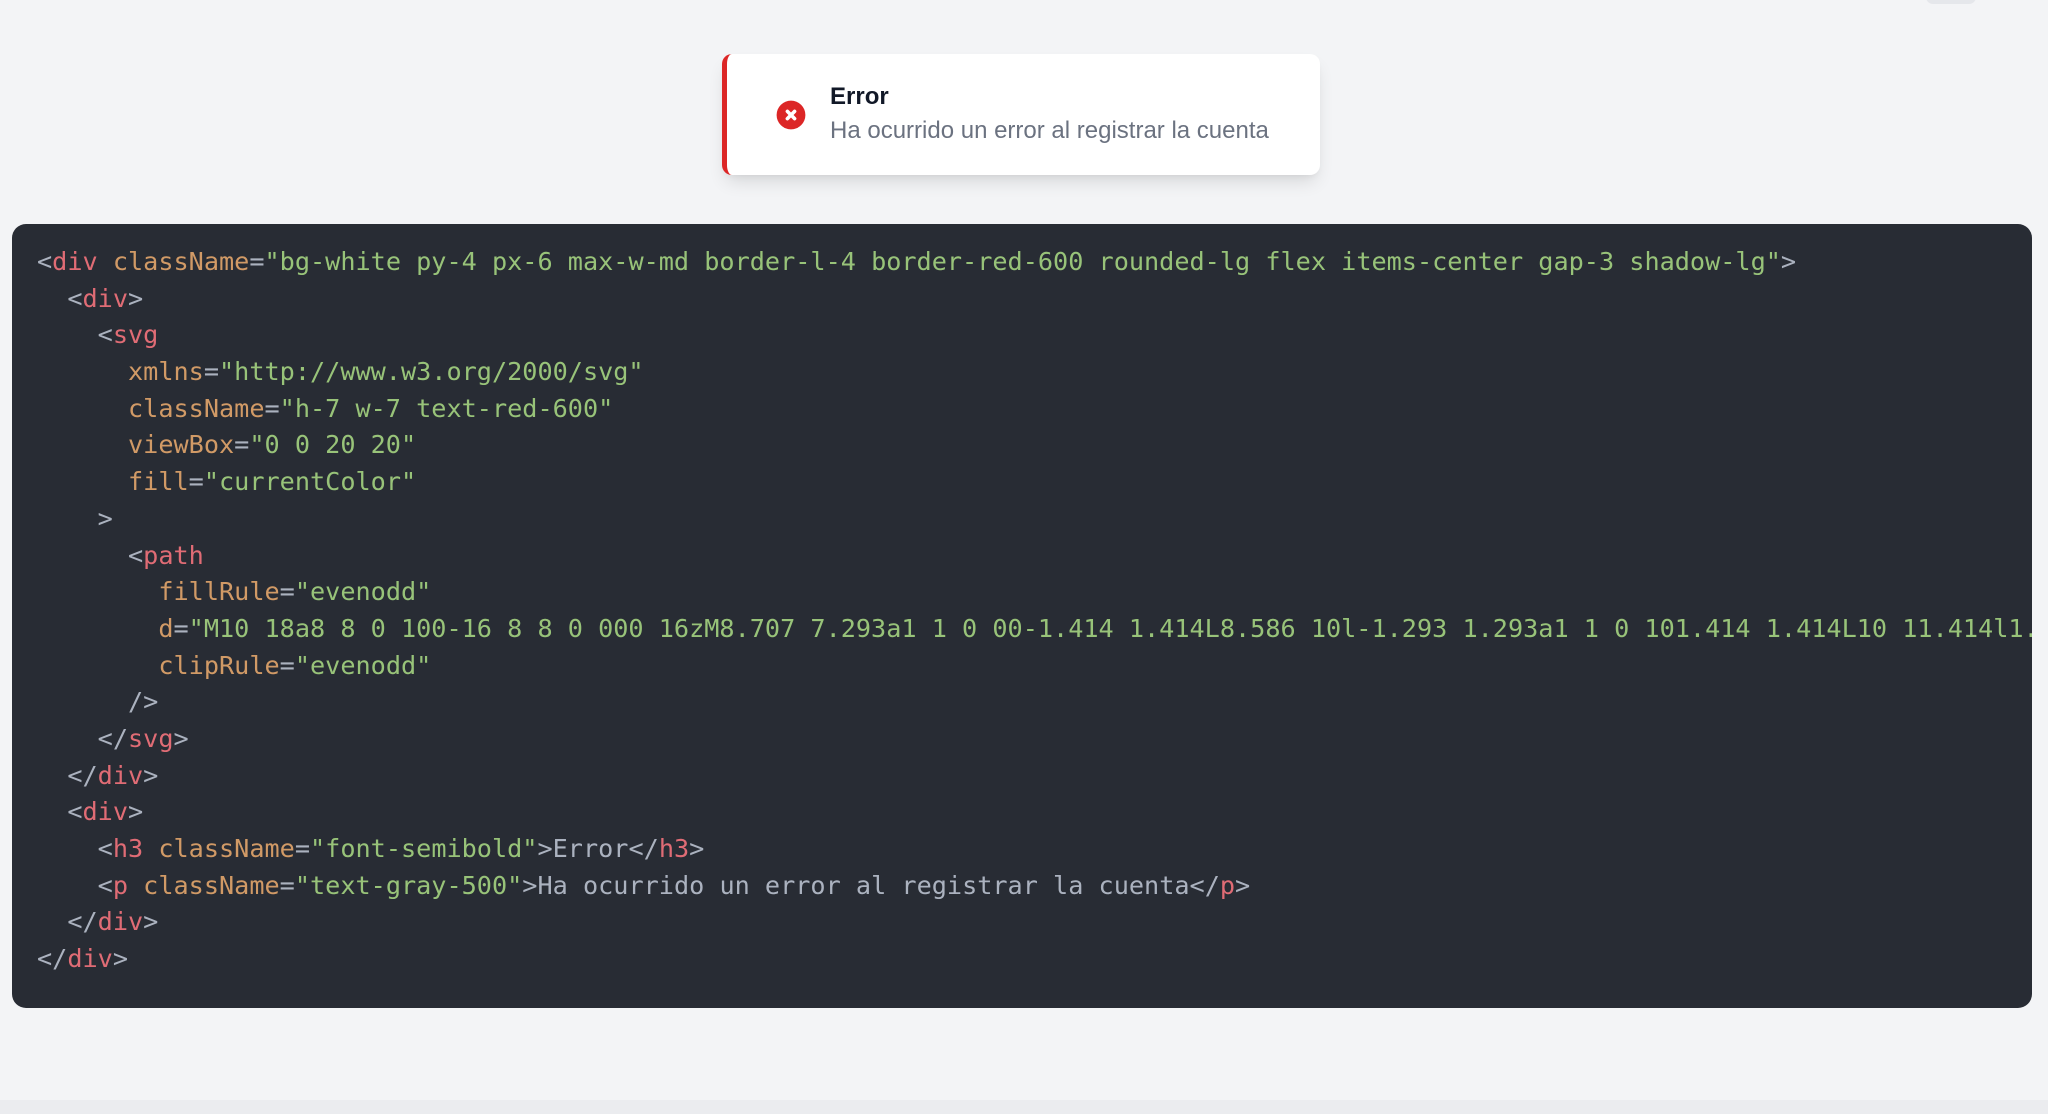 The image size is (2048, 1114). I want to click on code-line: <h3 className="font-semibold">Error</h3>, so click(1034, 849).